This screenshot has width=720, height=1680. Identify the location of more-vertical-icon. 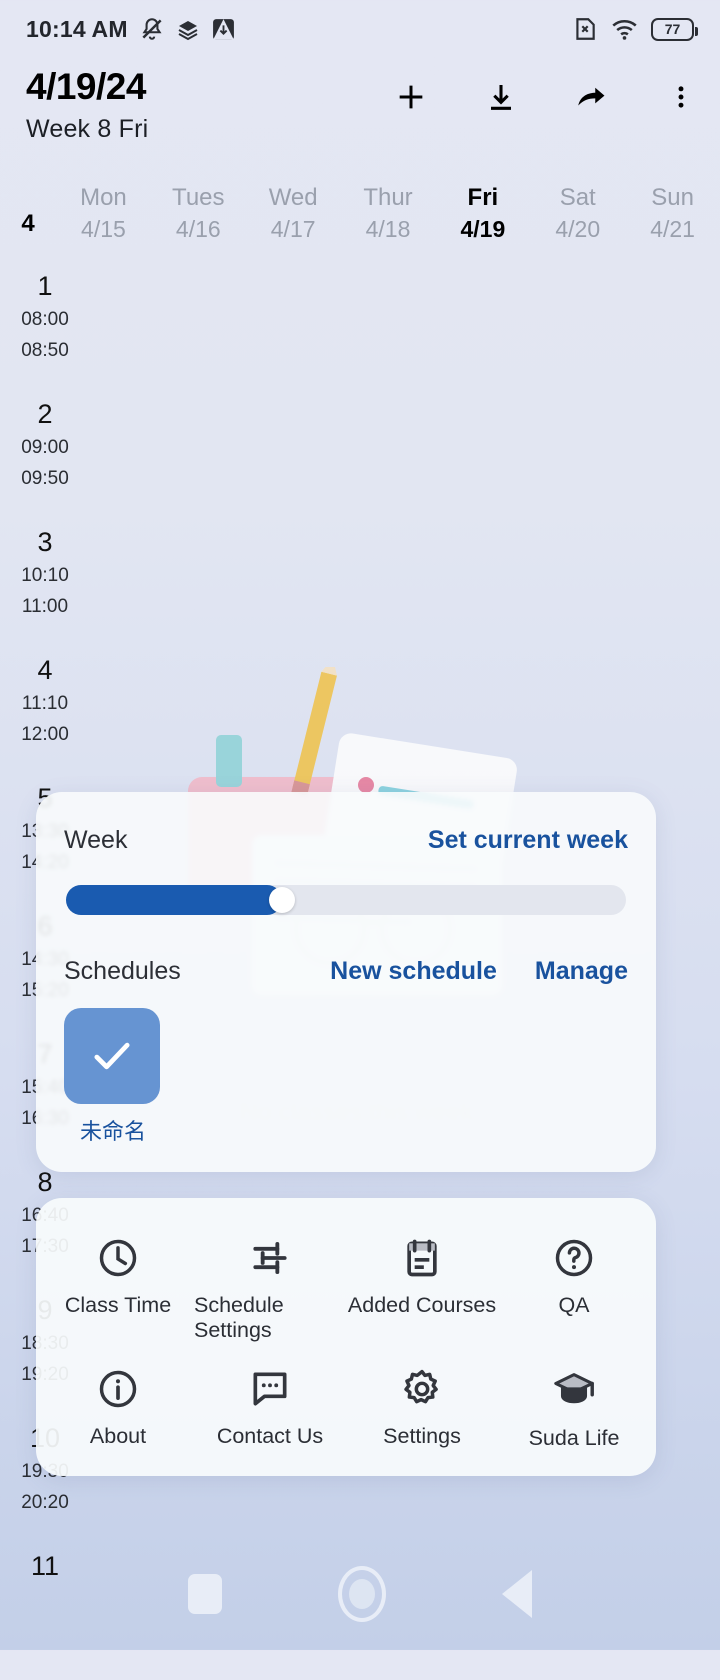
(681, 97).